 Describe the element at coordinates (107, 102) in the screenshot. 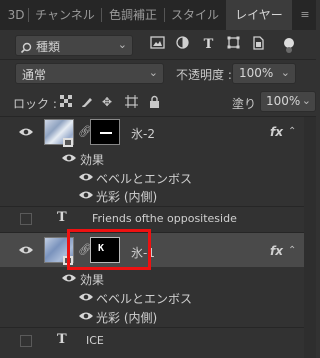

I see `lock-position-icon: ✥` at that location.